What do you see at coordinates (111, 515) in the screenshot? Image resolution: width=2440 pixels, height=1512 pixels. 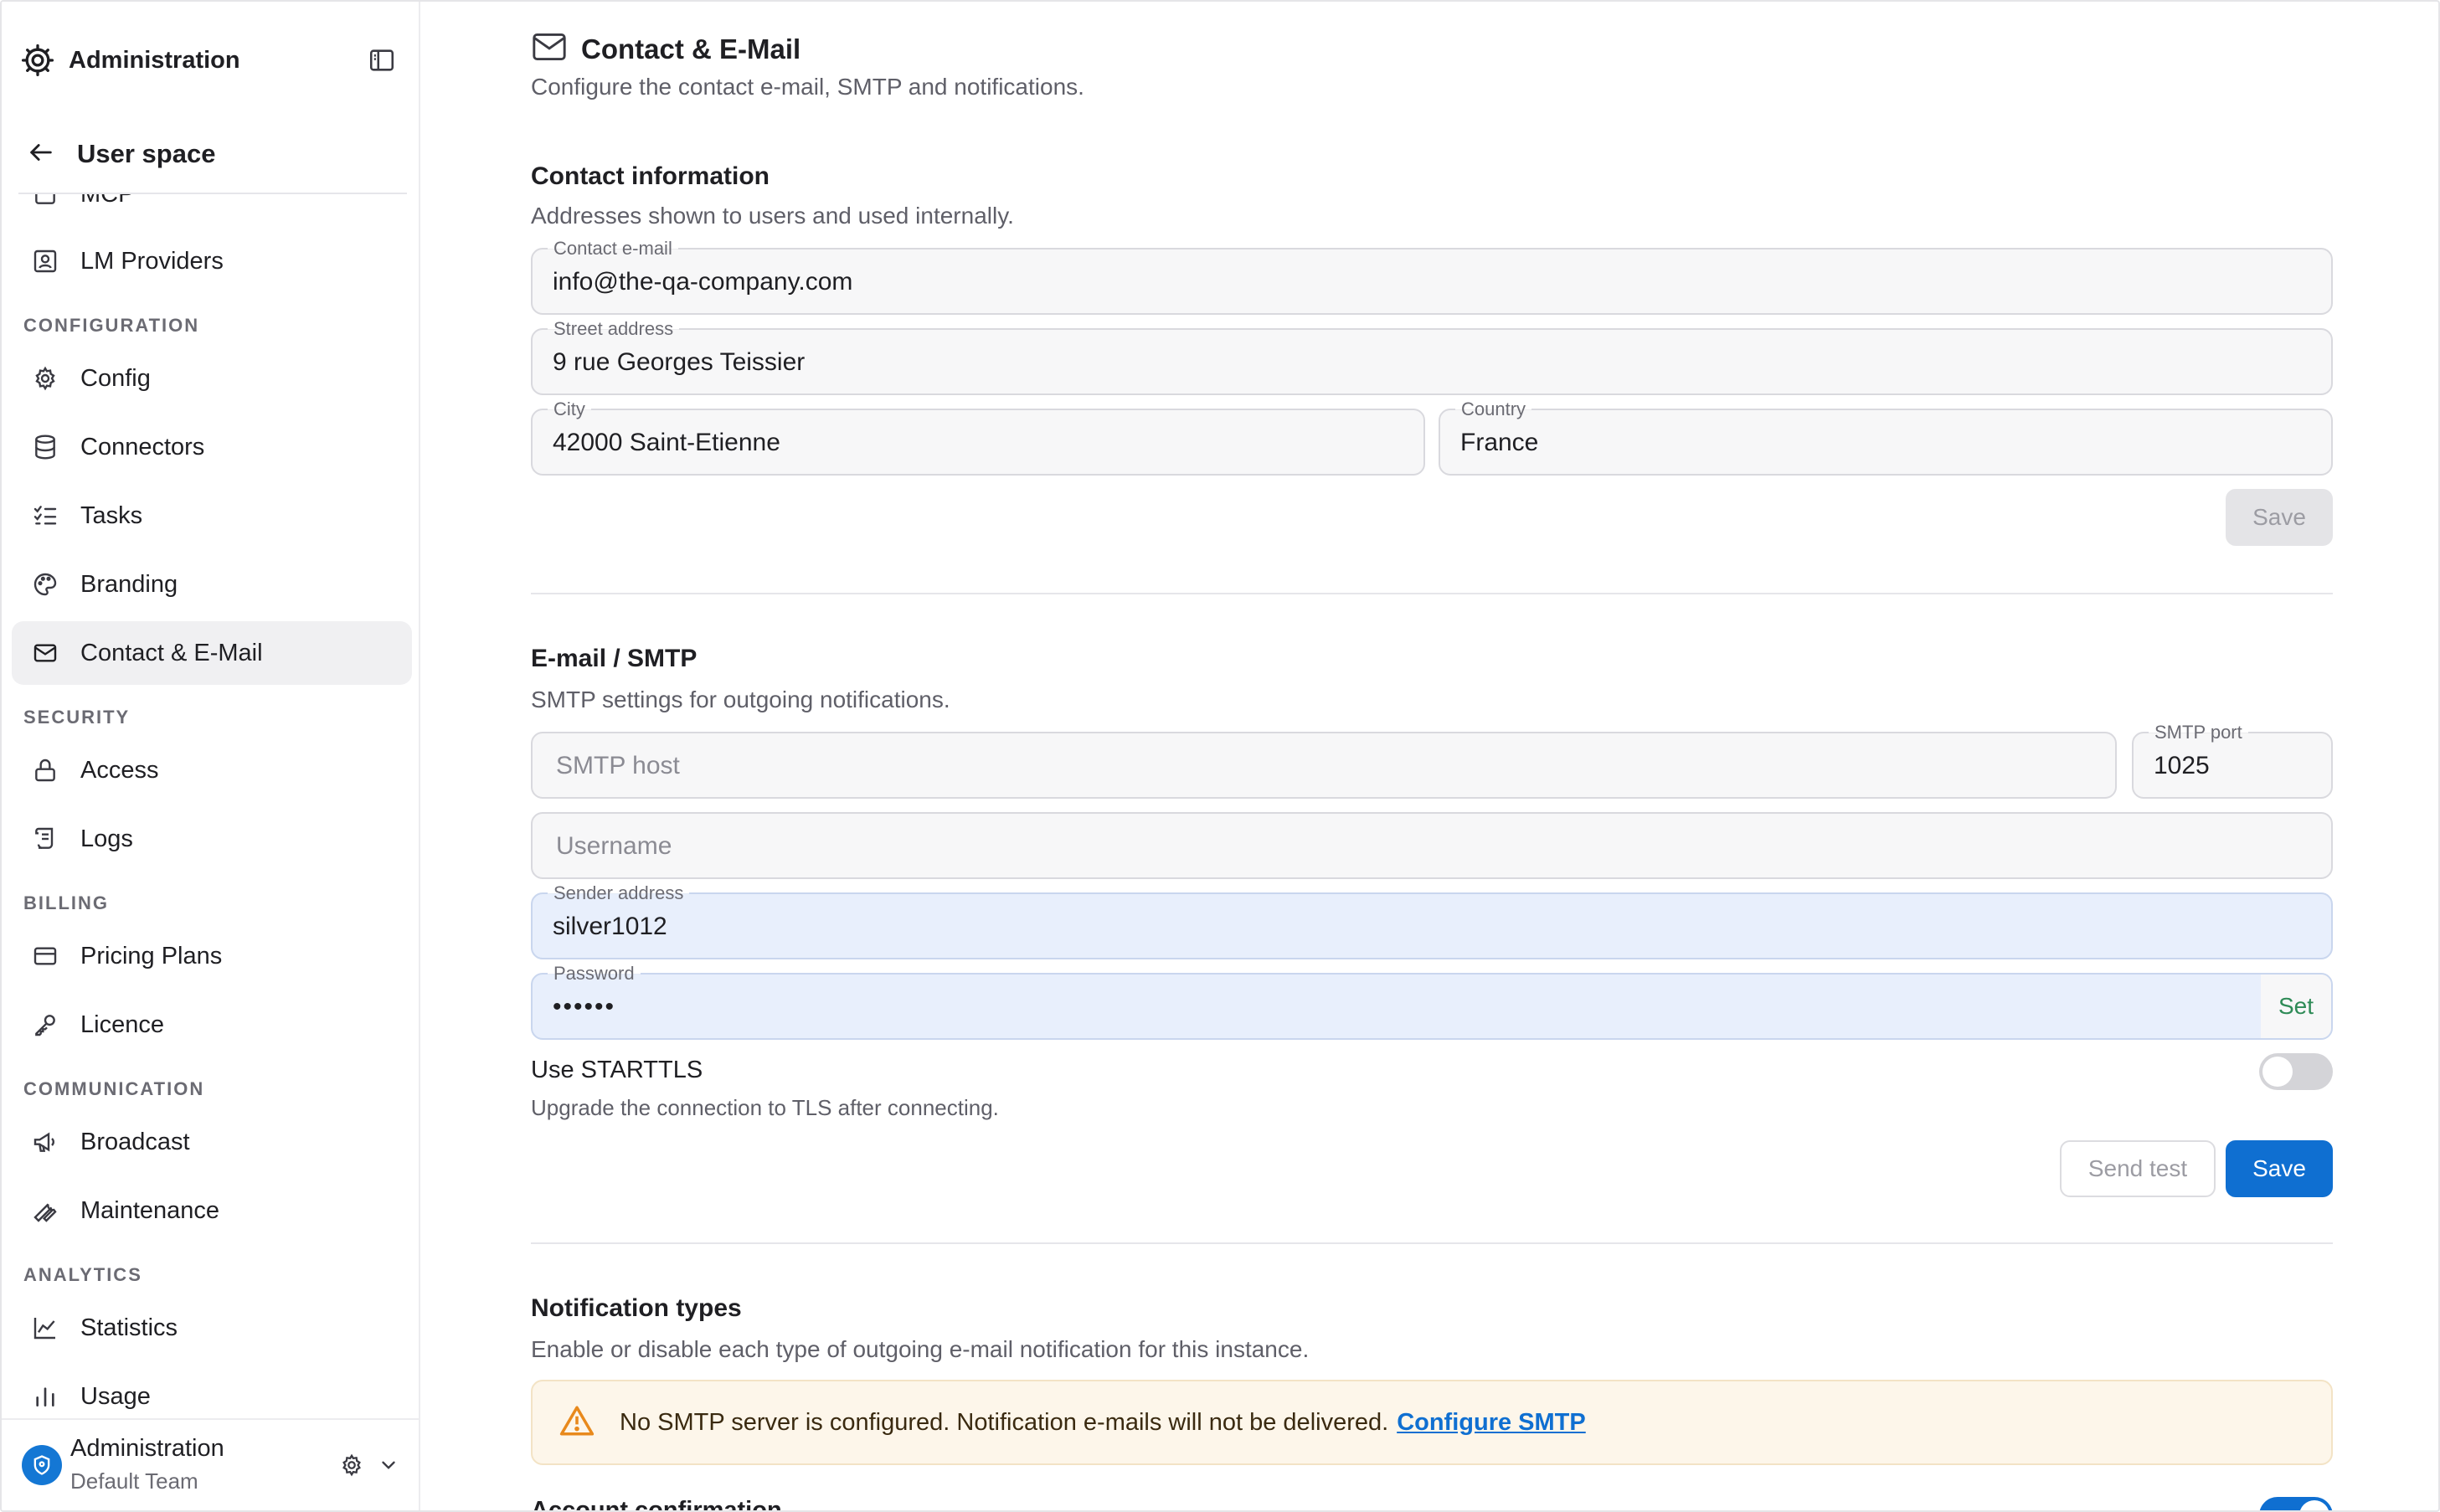 I see `sidebar-item-label: Tasks` at bounding box center [111, 515].